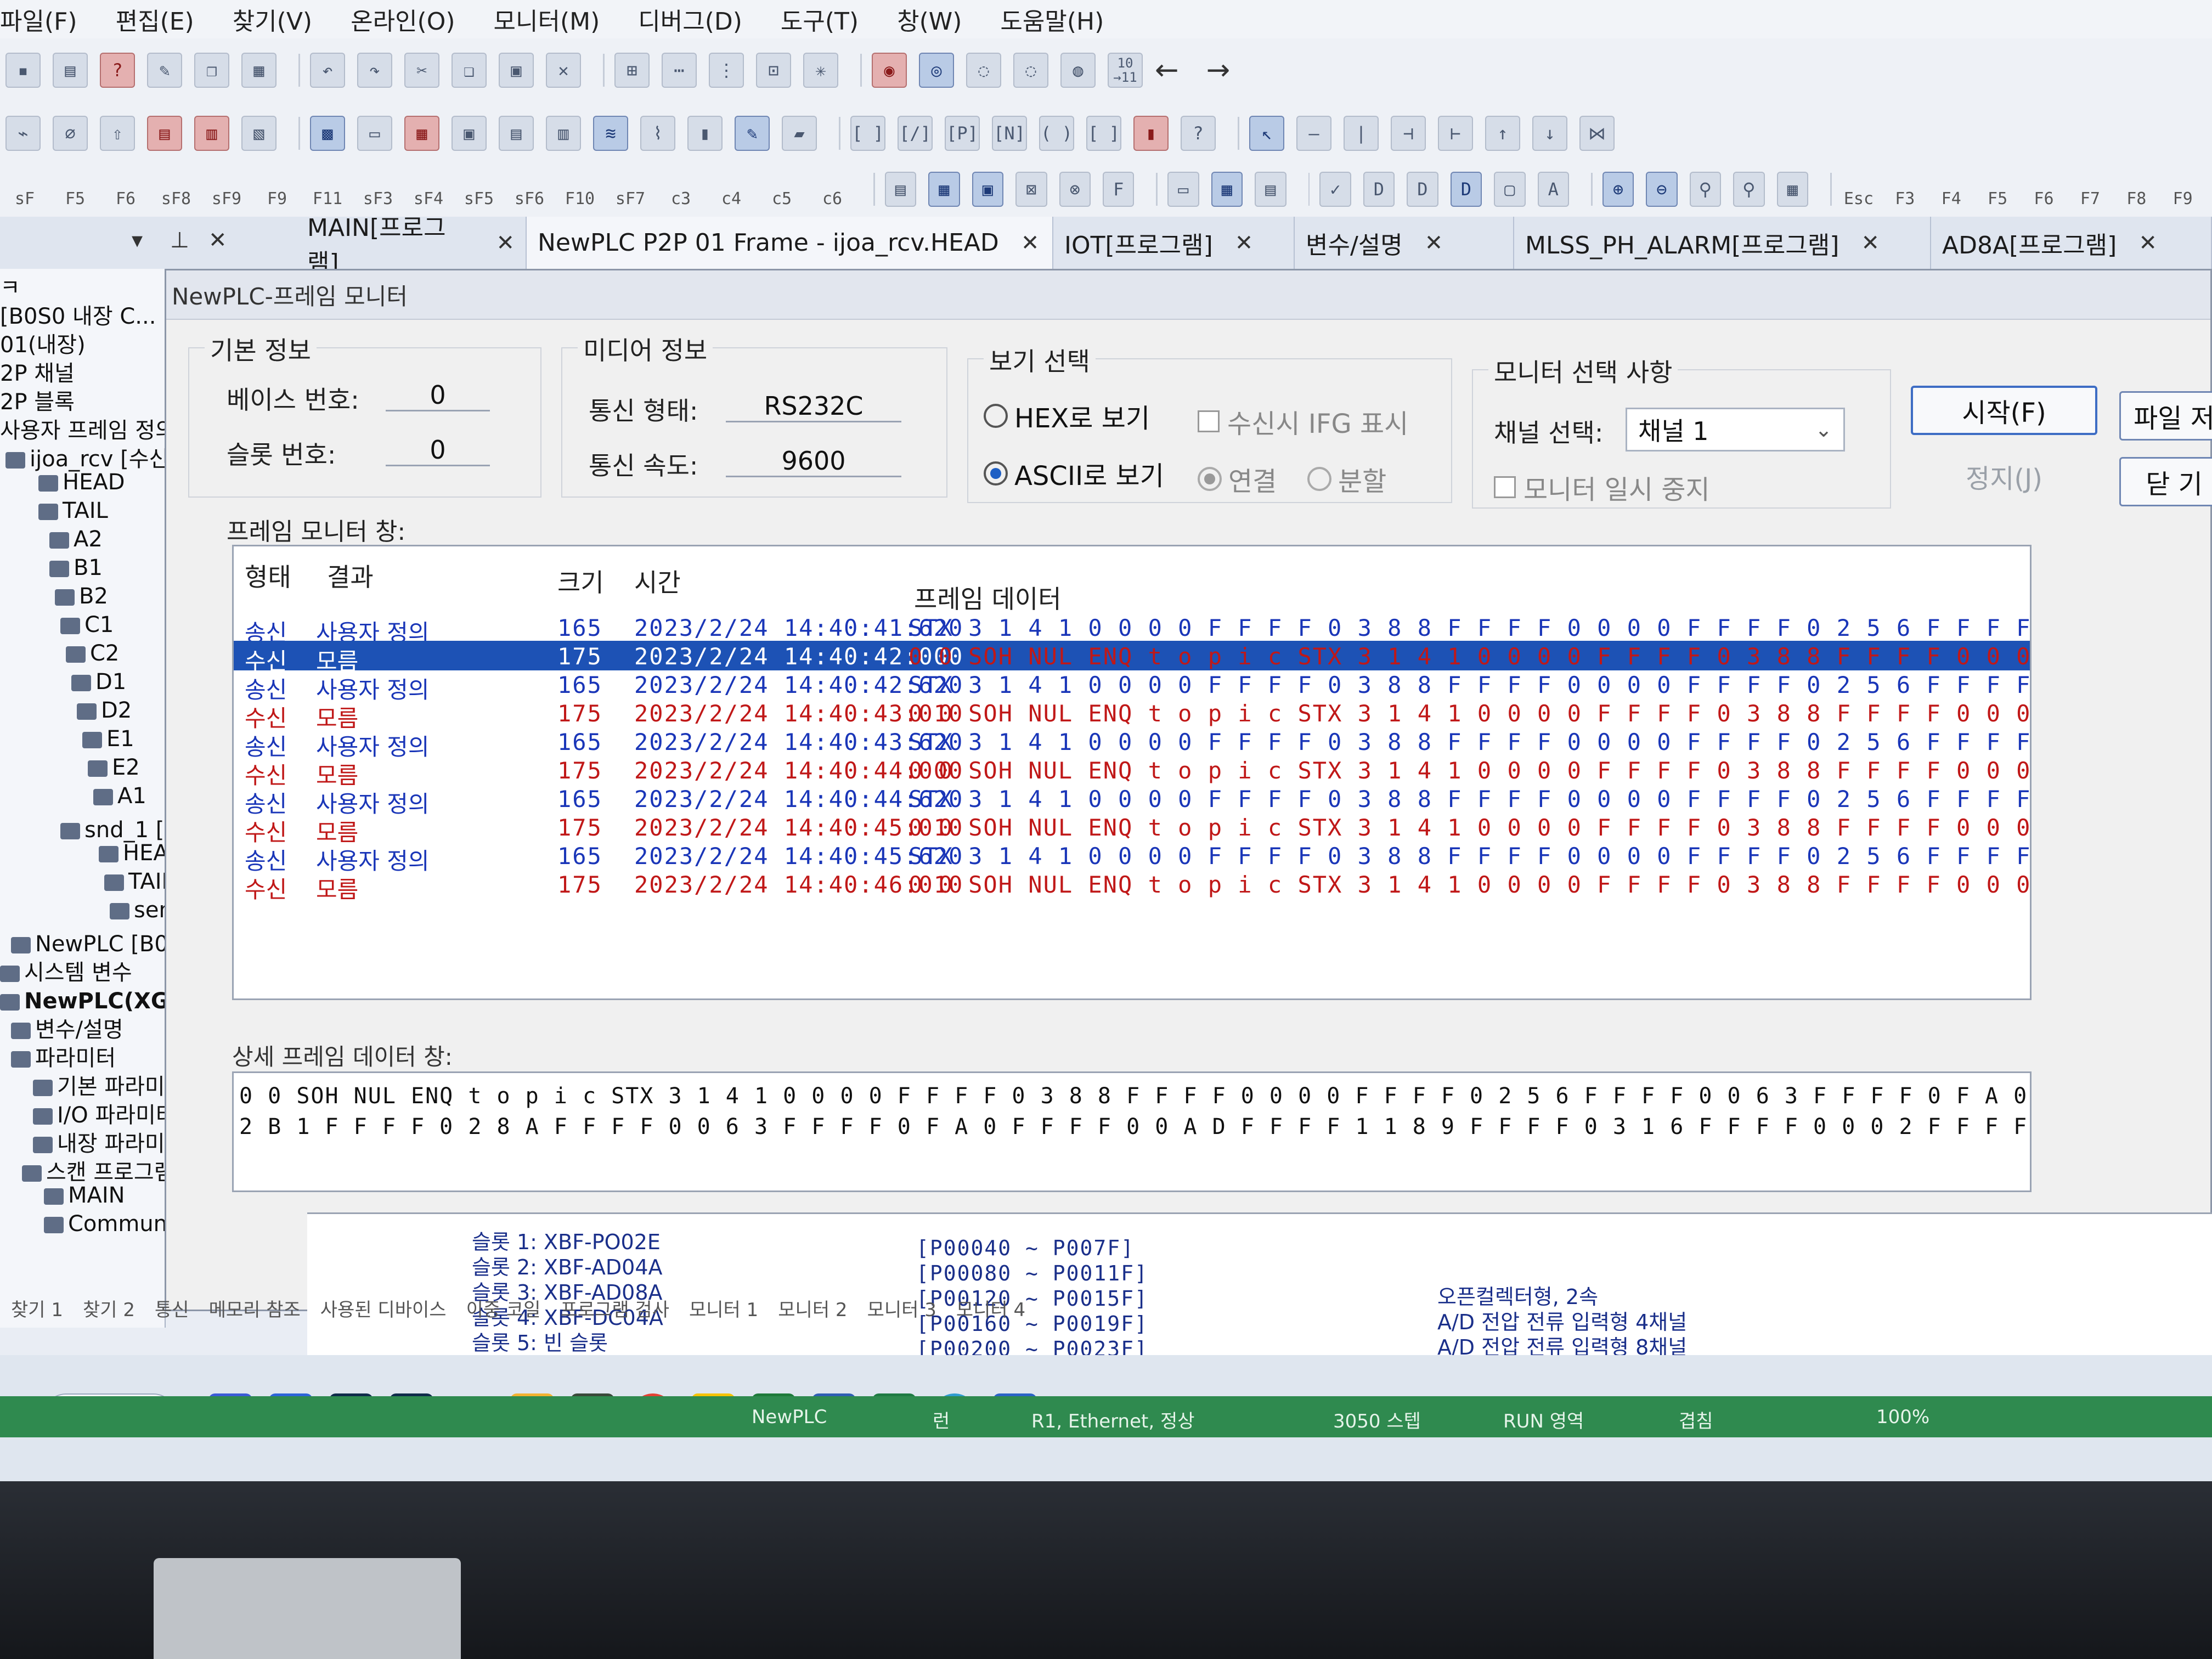 This screenshot has height=1659, width=2212. What do you see at coordinates (37, 400) in the screenshot?
I see `tree-node: 2P 블록` at bounding box center [37, 400].